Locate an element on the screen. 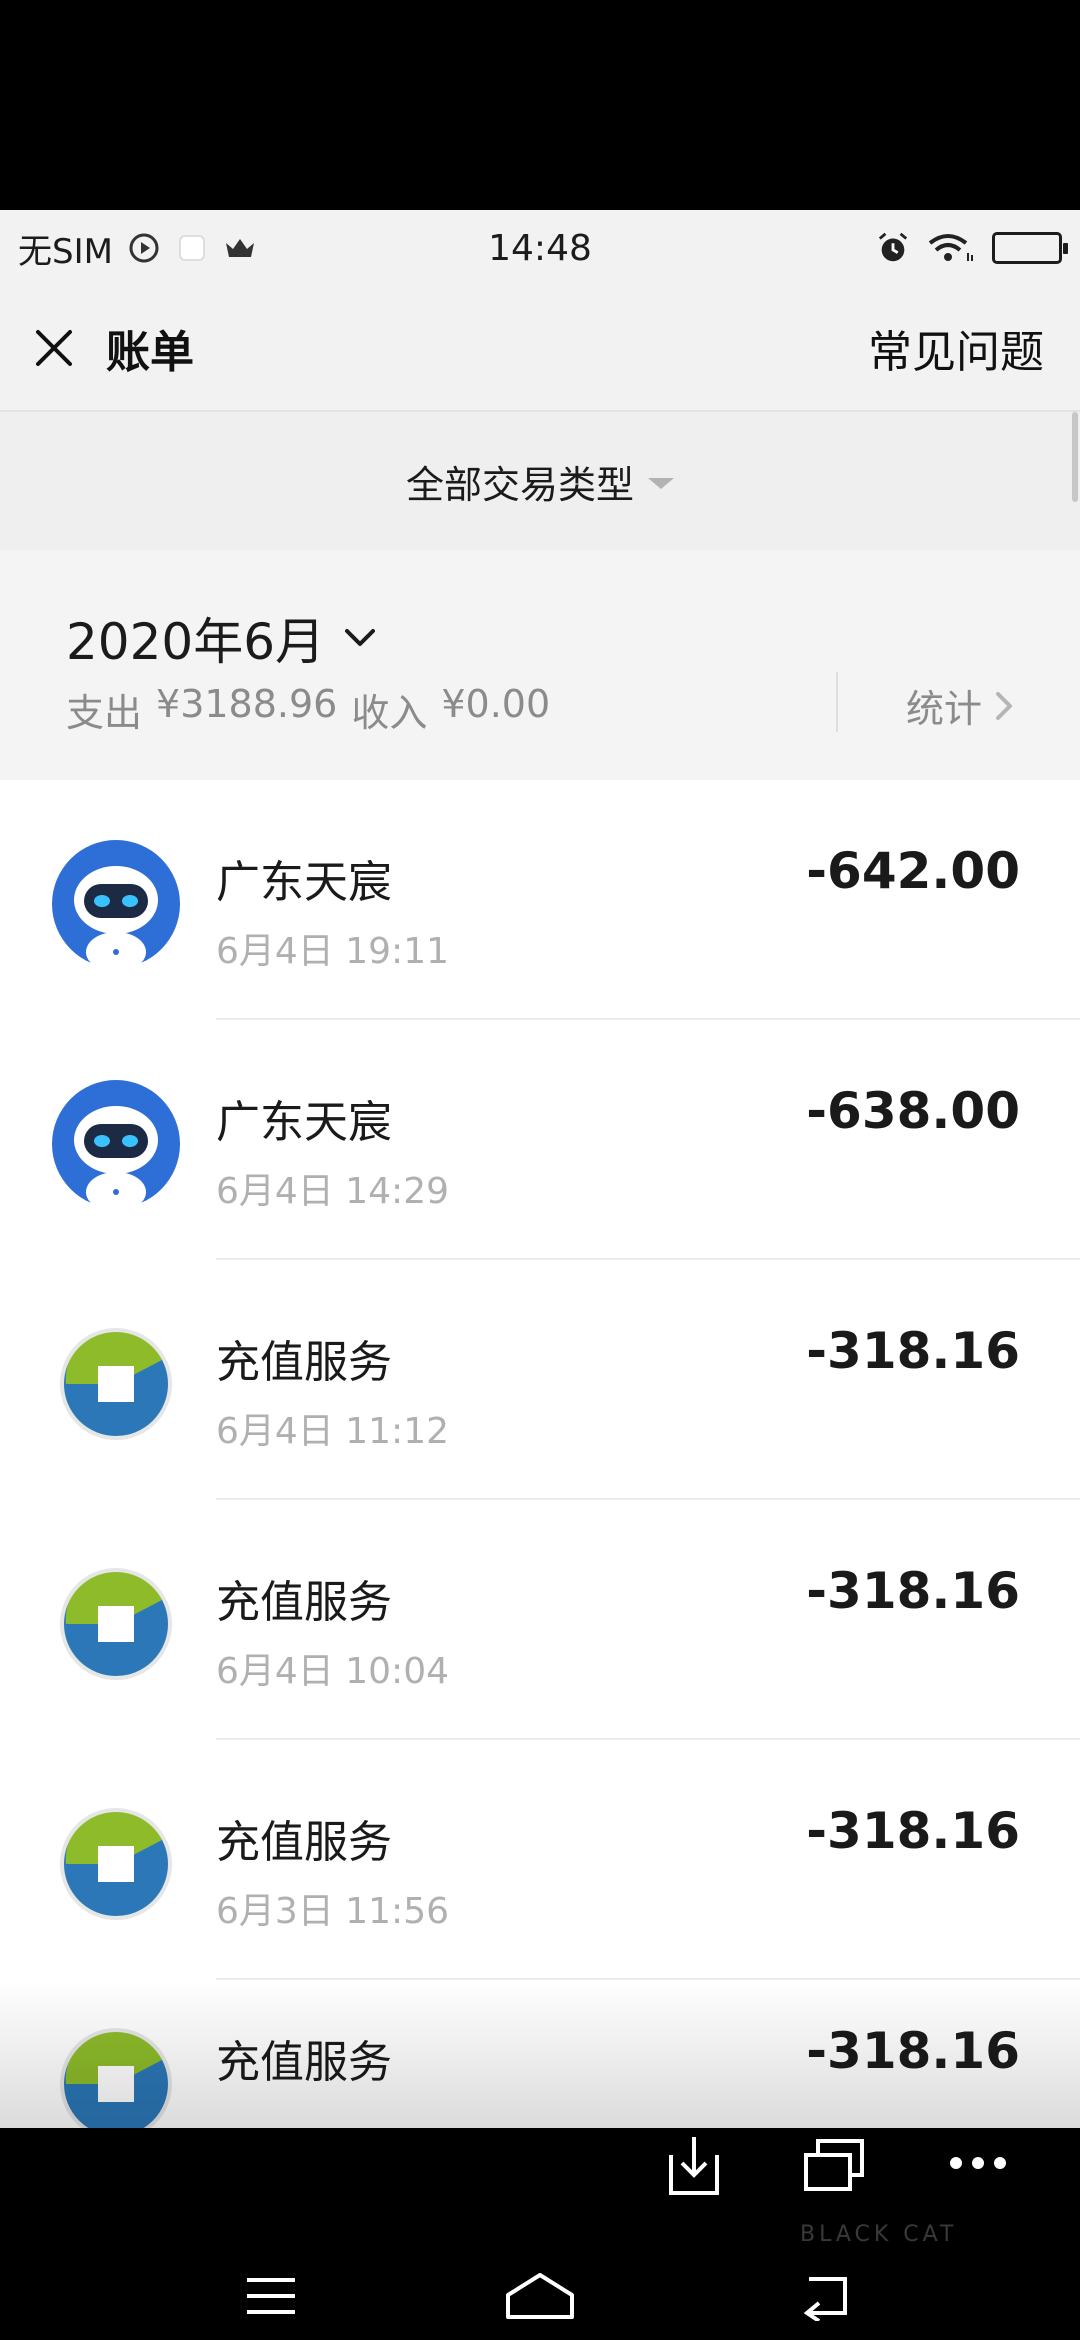  transaction-amount: -638.00 is located at coordinates (913, 1111).